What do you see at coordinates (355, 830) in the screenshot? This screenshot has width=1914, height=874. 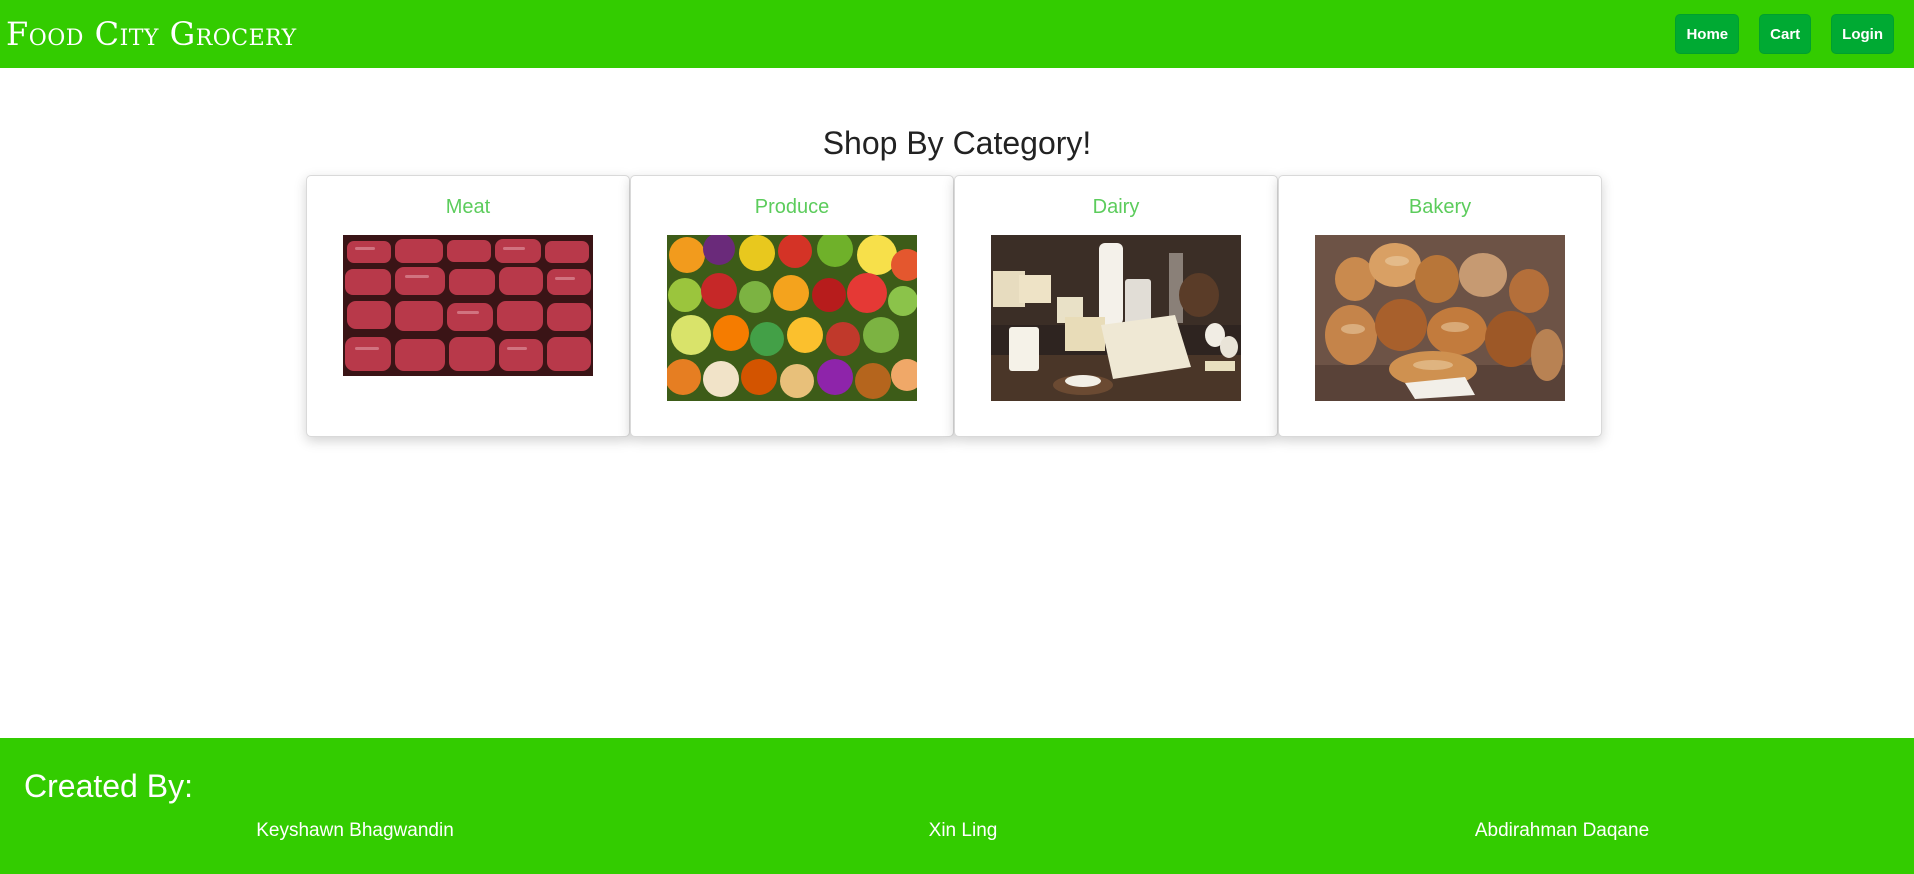 I see `author-name: Keyshawn Bhagwandin` at bounding box center [355, 830].